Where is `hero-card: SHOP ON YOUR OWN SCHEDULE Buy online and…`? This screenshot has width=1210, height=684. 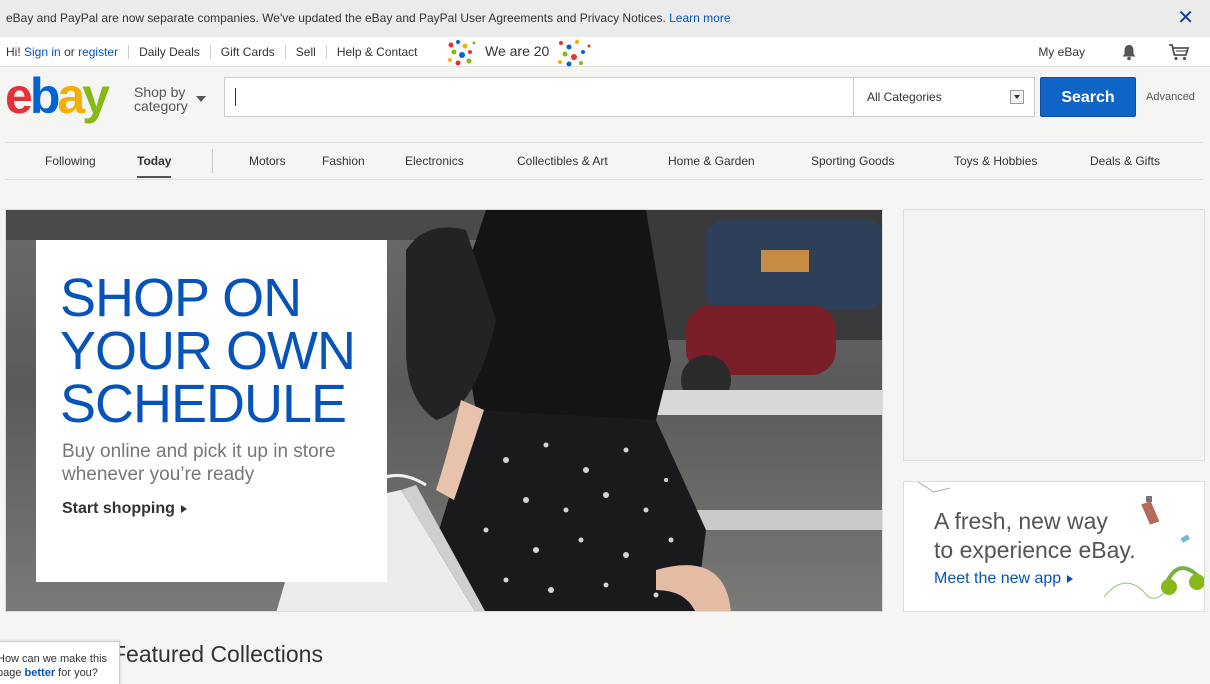 hero-card: SHOP ON YOUR OWN SCHEDULE Buy online and… is located at coordinates (211, 411).